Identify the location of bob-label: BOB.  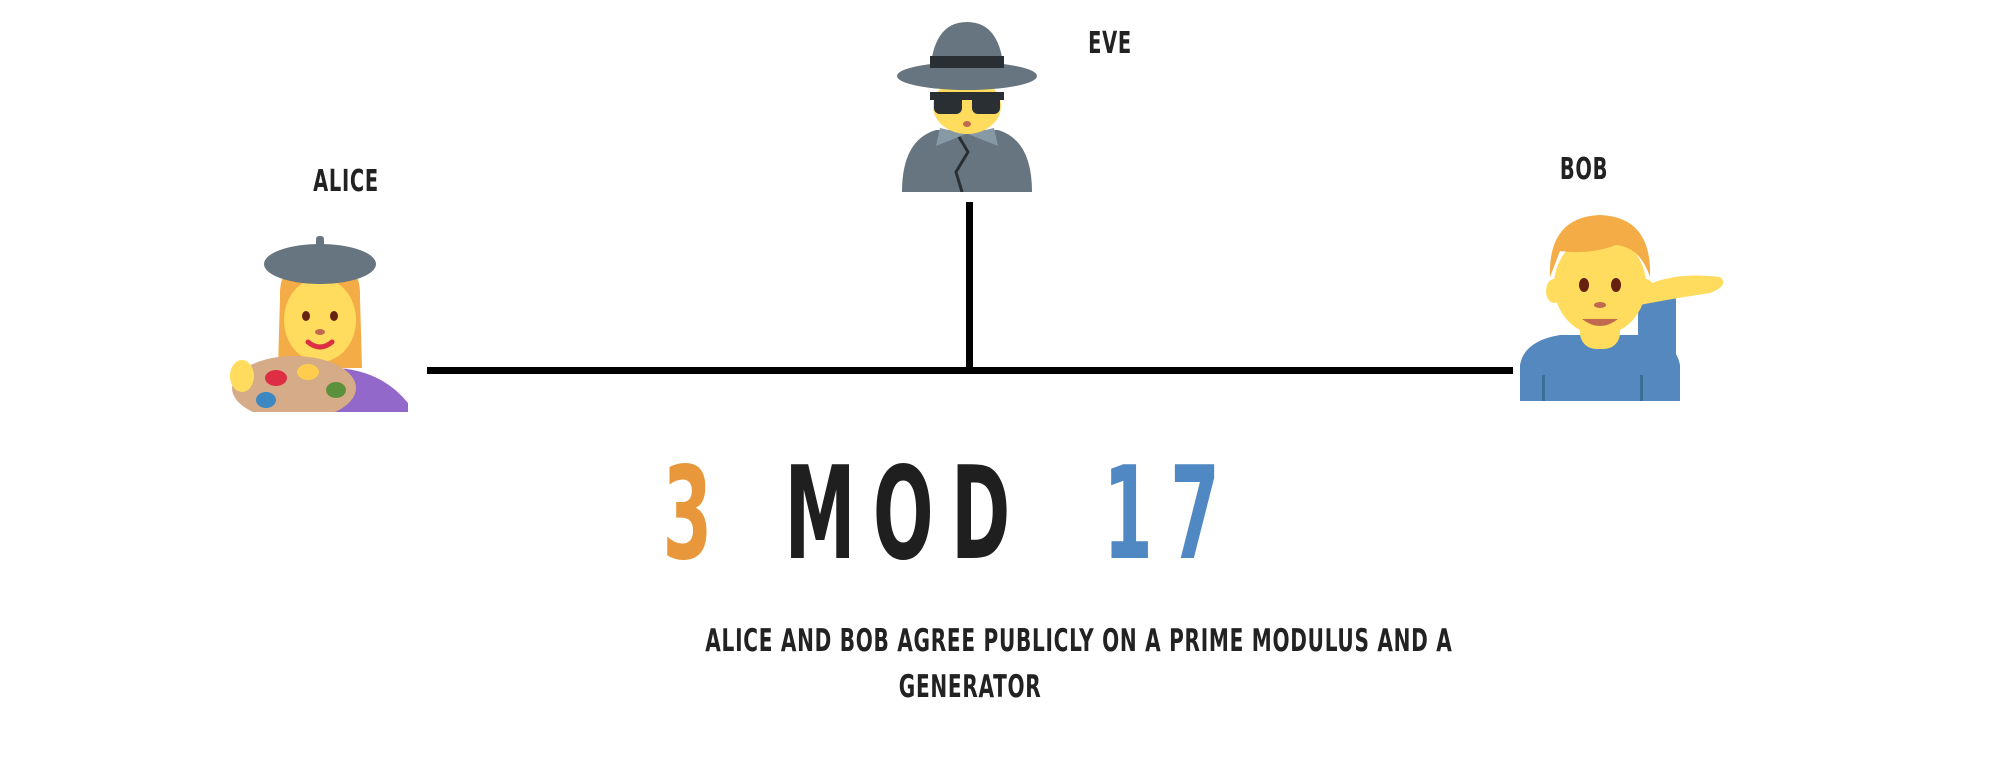
(1584, 169).